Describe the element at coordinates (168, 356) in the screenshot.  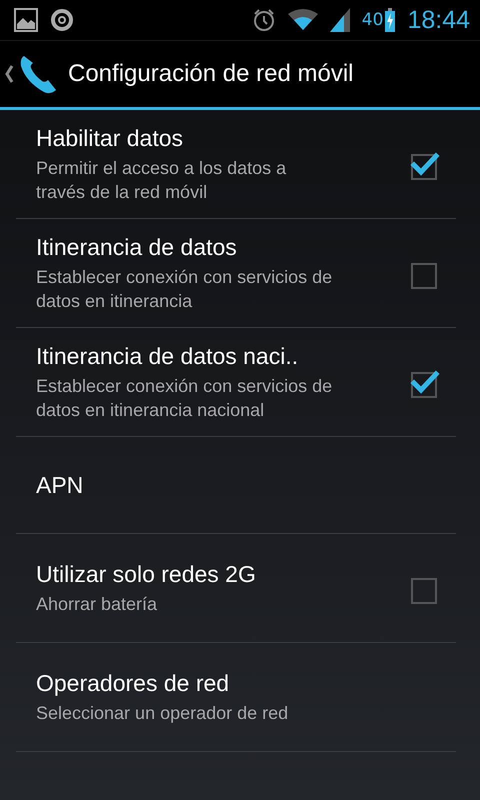
I see `setting-title: Itinerancia de datos naci..` at that location.